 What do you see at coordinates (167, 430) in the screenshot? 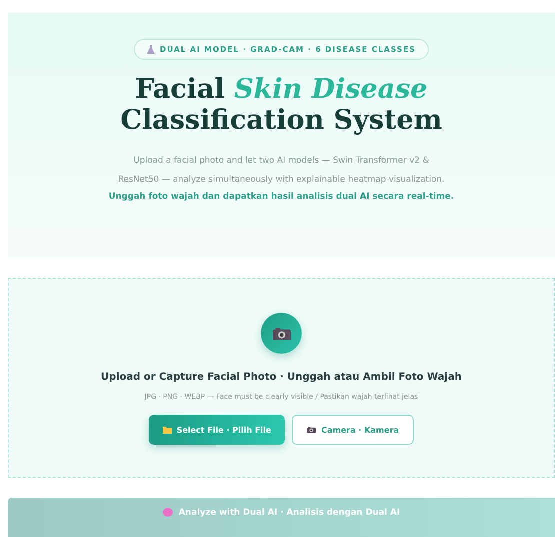
I see `folder-icon` at bounding box center [167, 430].